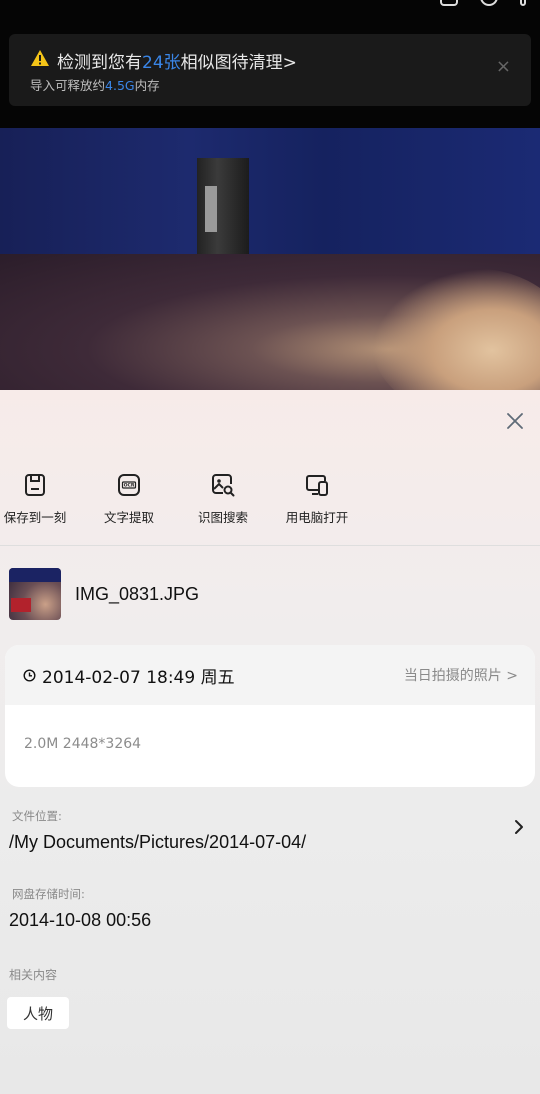 The image size is (540, 1094). I want to click on location-path: /My Documents/Pictures/2014-07-04/, so click(157, 842).